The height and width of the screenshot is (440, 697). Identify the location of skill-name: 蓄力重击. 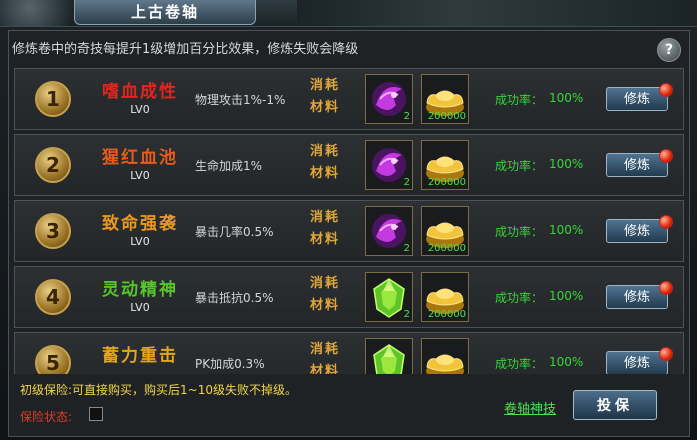
(140, 356).